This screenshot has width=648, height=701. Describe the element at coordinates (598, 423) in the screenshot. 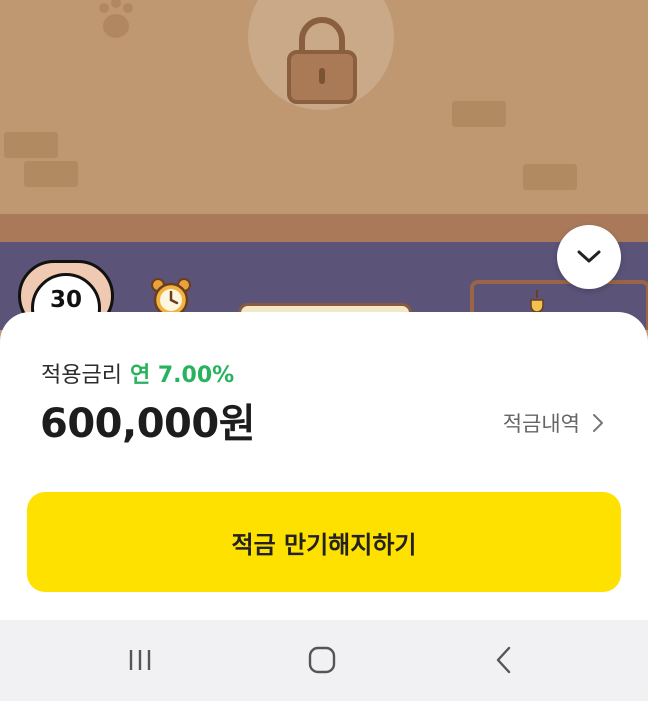

I see `chevron-right-icon` at that location.